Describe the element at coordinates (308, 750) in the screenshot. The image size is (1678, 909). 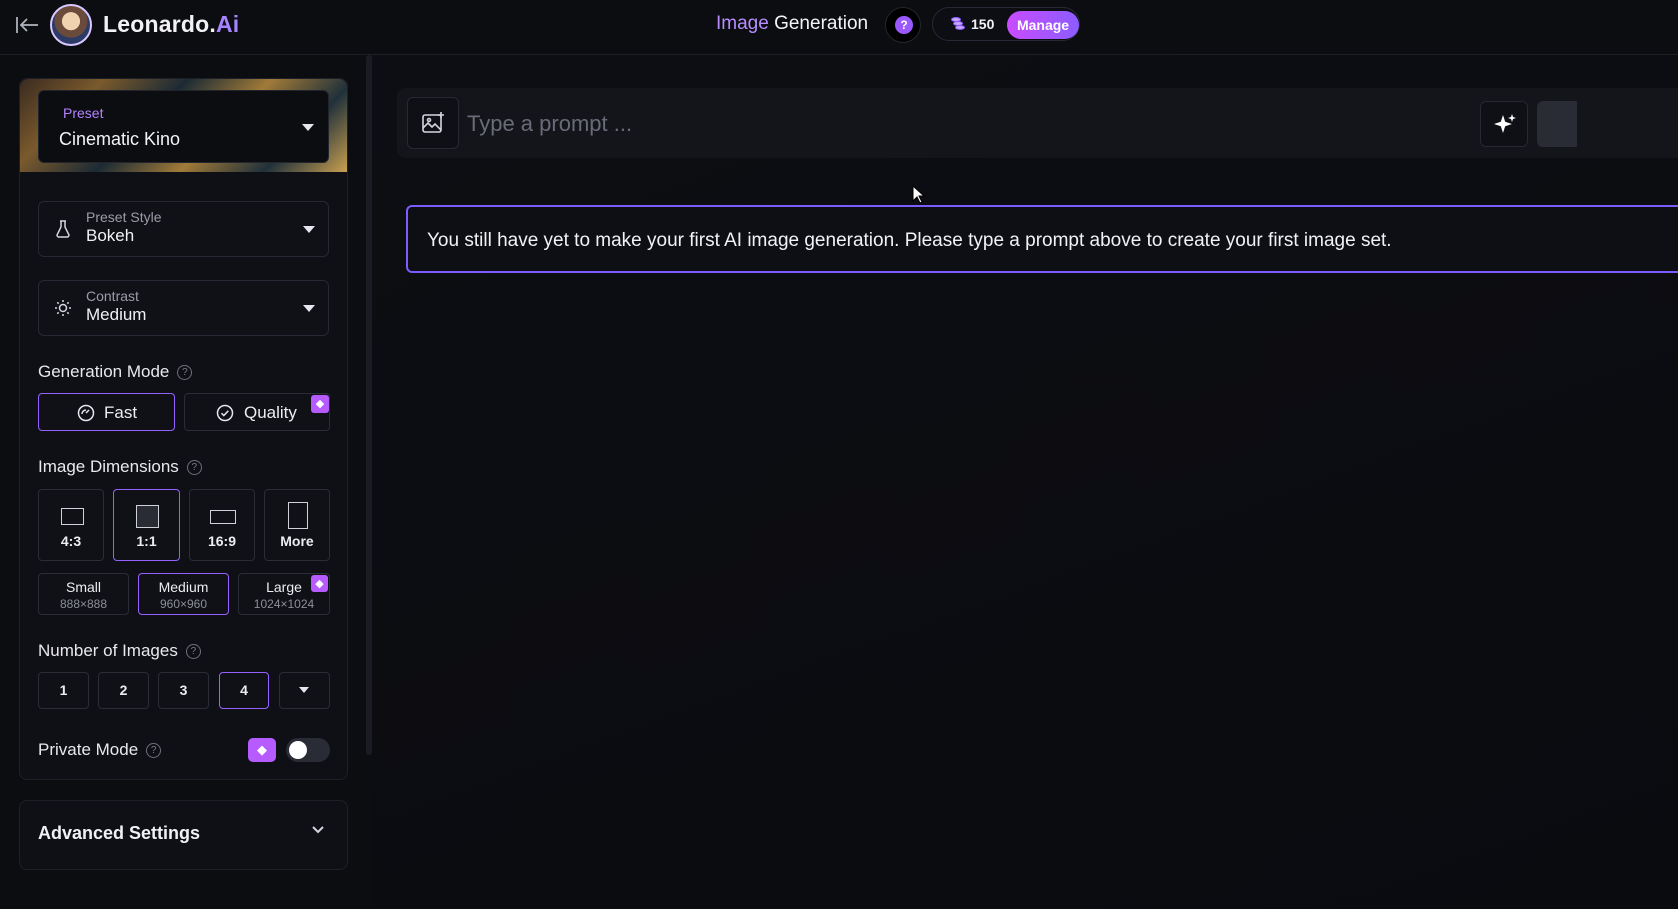
I see `private-mode-toggle` at that location.